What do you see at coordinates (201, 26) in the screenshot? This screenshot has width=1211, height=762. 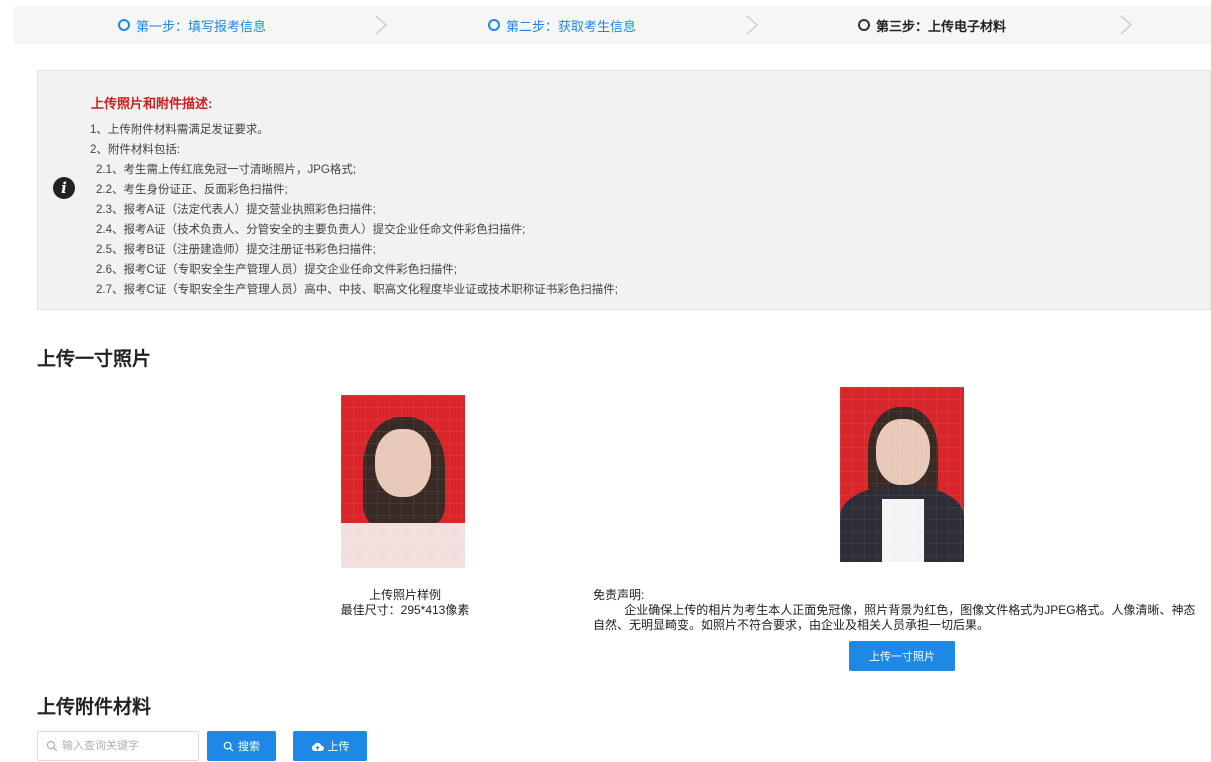 I see `step-1-label: 第一步：填写报考信息` at bounding box center [201, 26].